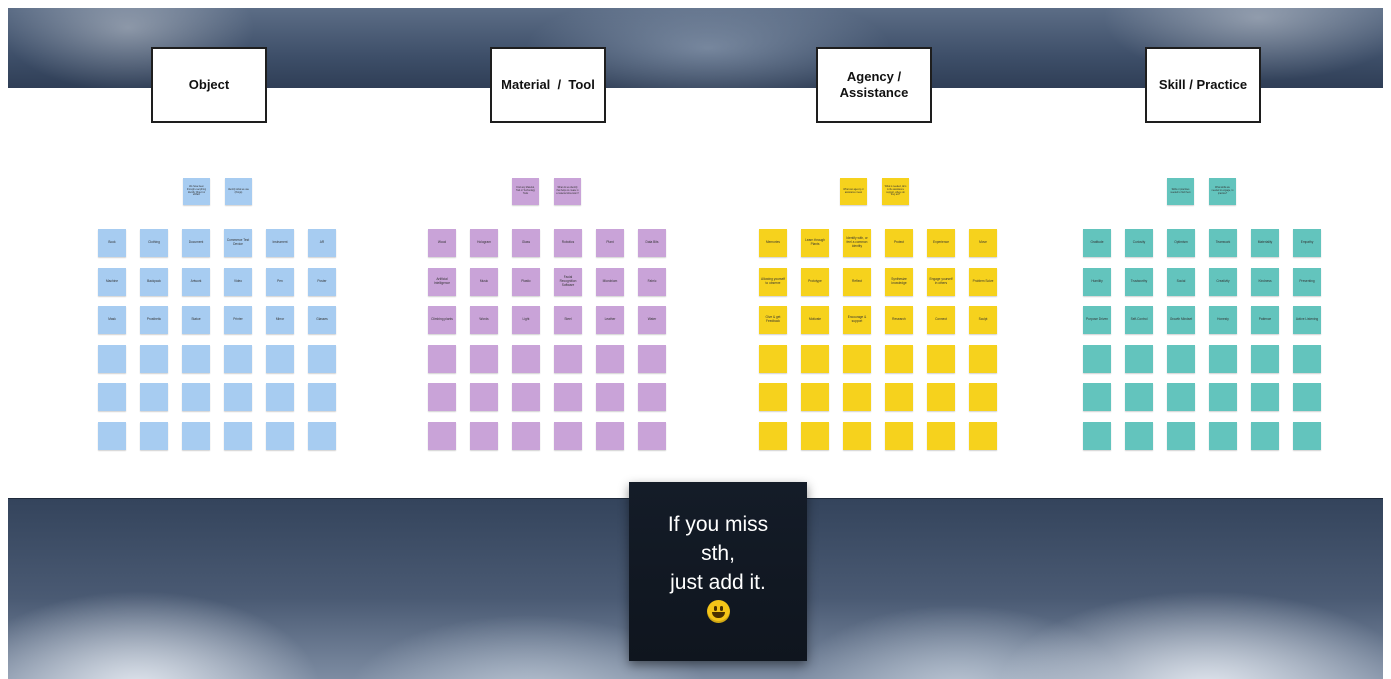 The height and width of the screenshot is (679, 1391). What do you see at coordinates (322, 243) in the screenshot?
I see `object-sticky-note: AR` at bounding box center [322, 243].